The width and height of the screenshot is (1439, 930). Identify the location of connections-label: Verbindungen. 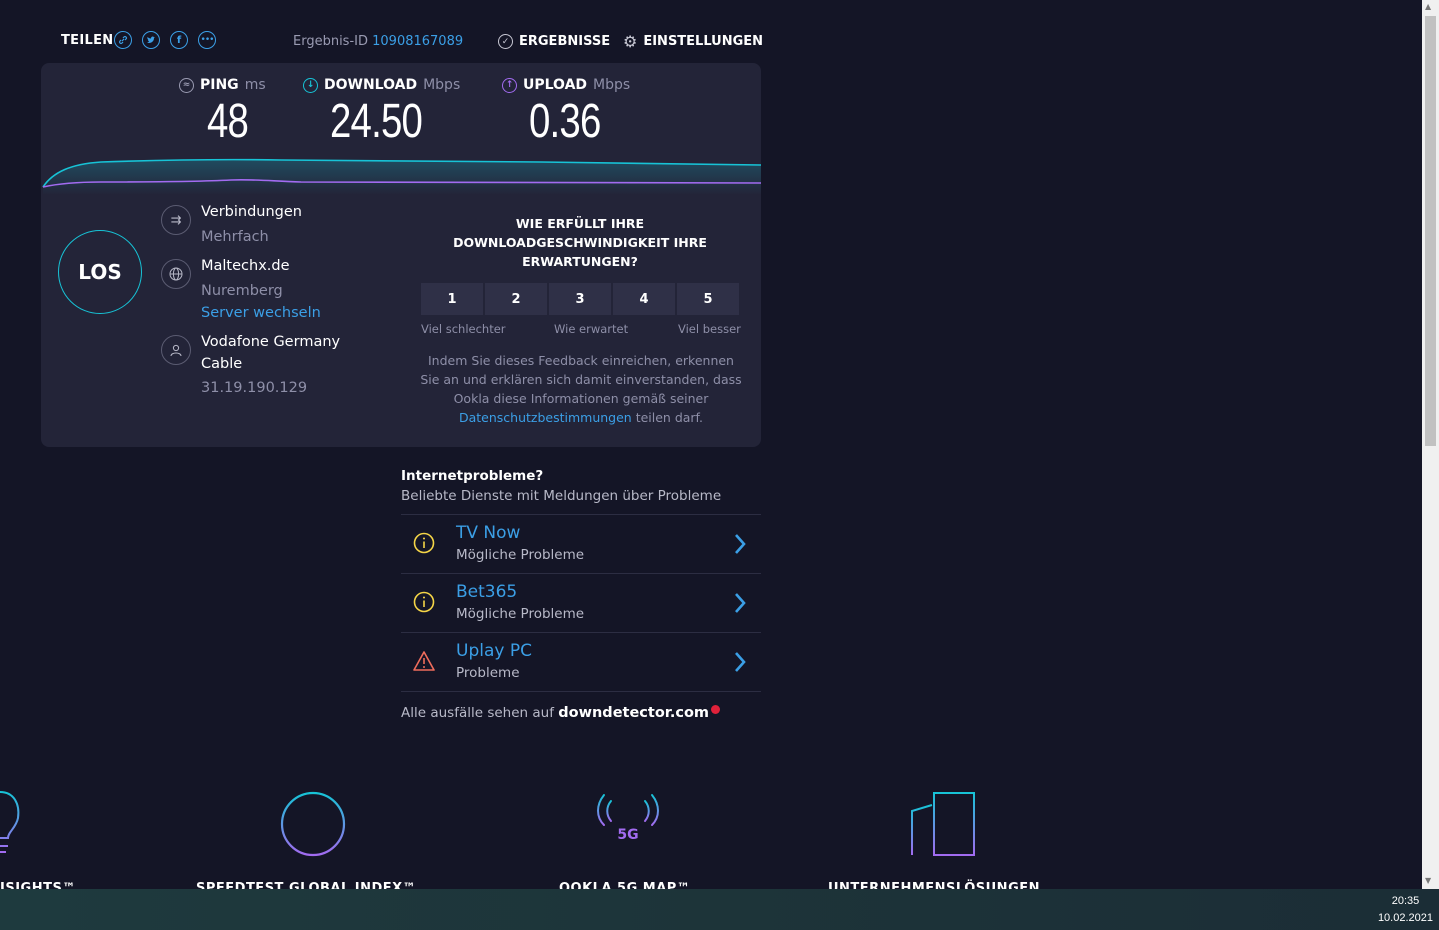
(251, 212).